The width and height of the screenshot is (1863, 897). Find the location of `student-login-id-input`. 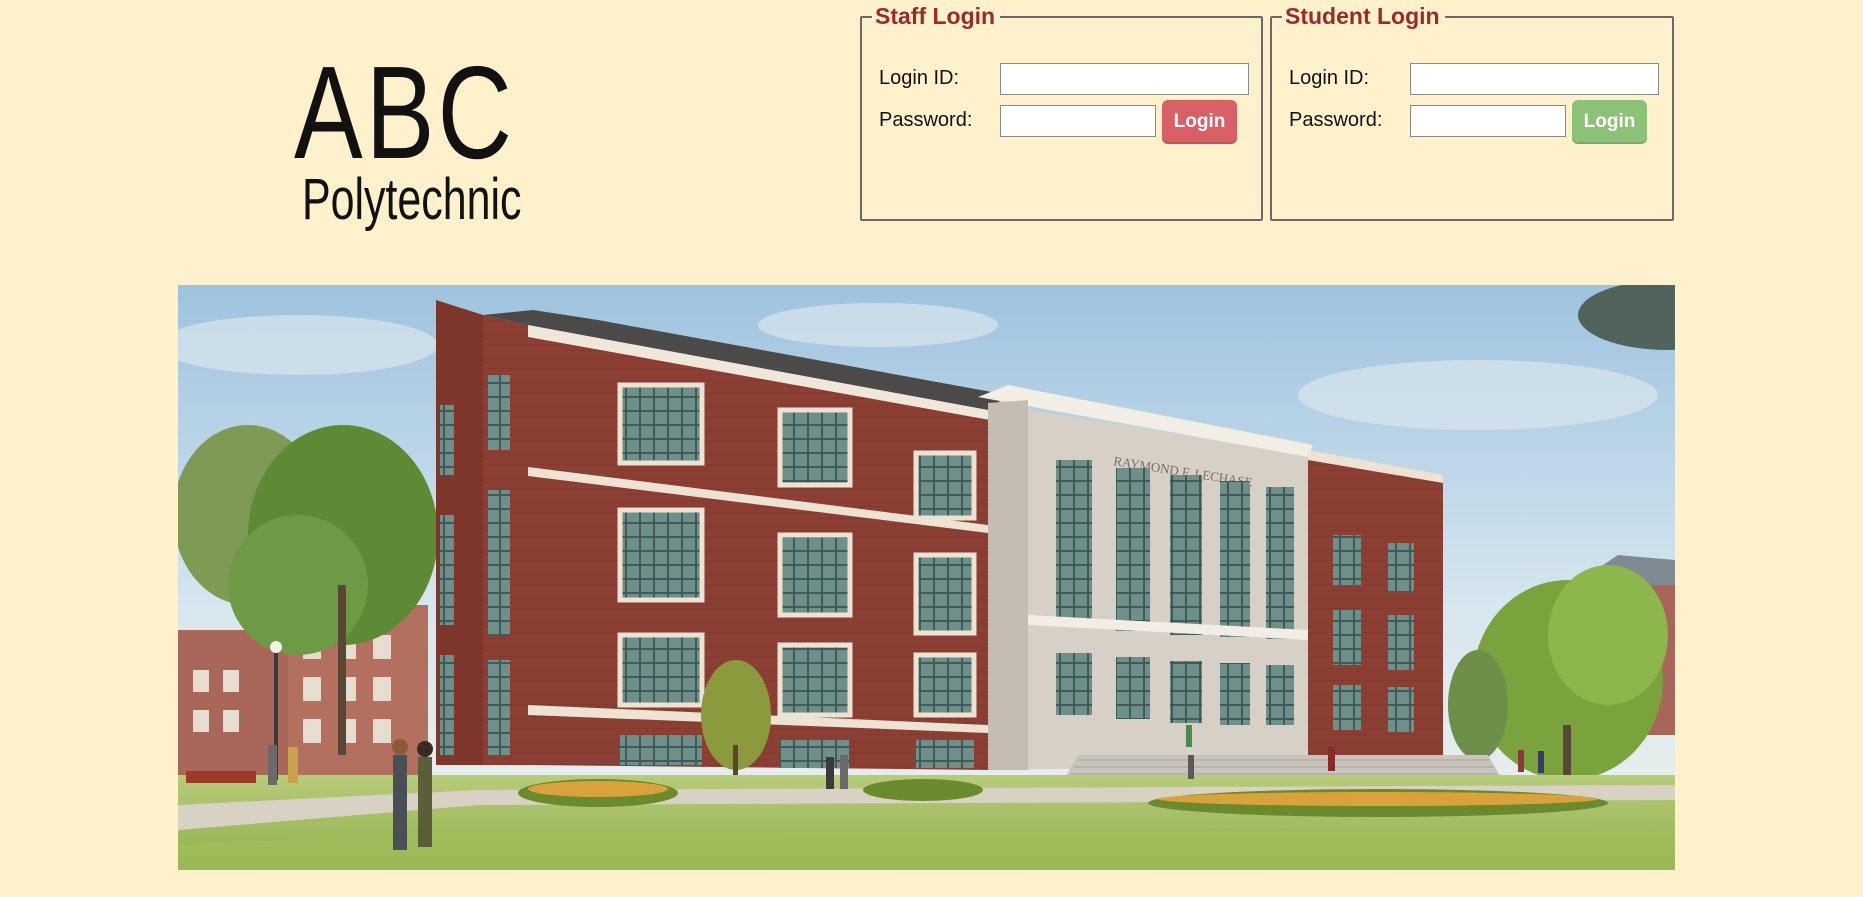

student-login-id-input is located at coordinates (1534, 79).